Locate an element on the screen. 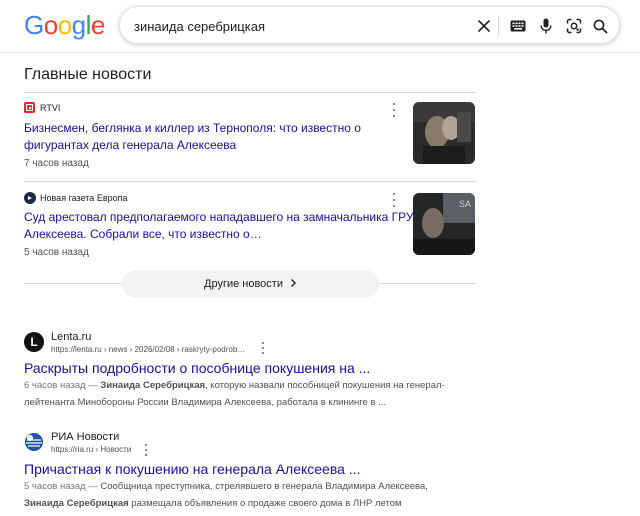  google-logo: Google is located at coordinates (64, 25).